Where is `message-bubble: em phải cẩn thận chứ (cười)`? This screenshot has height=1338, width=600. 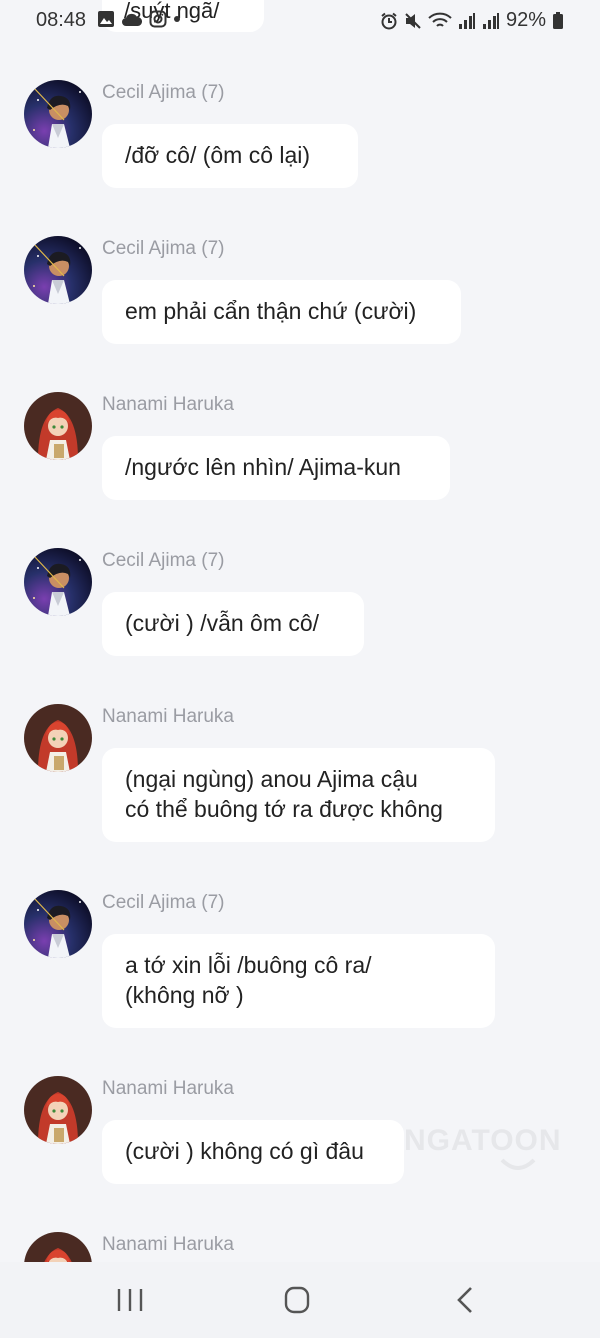 message-bubble: em phải cẩn thận chứ (cười) is located at coordinates (281, 312).